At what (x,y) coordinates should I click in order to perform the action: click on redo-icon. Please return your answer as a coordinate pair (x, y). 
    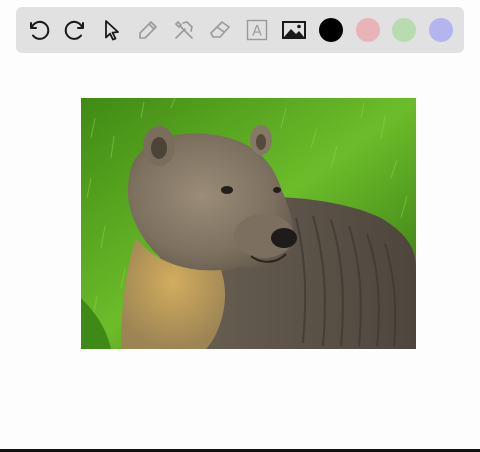
    Looking at the image, I should click on (75, 30).